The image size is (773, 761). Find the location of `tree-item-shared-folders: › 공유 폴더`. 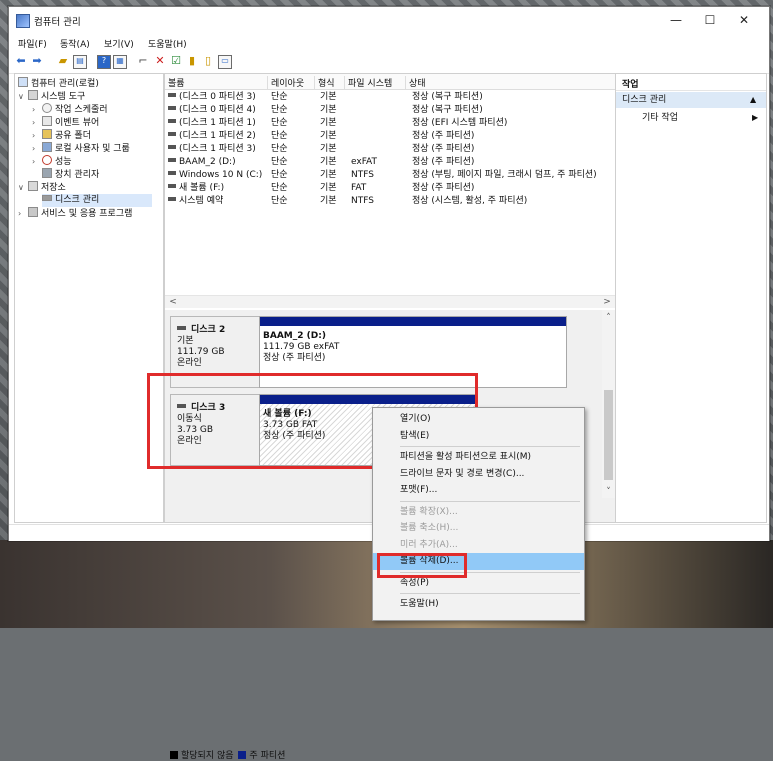

tree-item-shared-folders: › 공유 폴더 is located at coordinates (61, 135).